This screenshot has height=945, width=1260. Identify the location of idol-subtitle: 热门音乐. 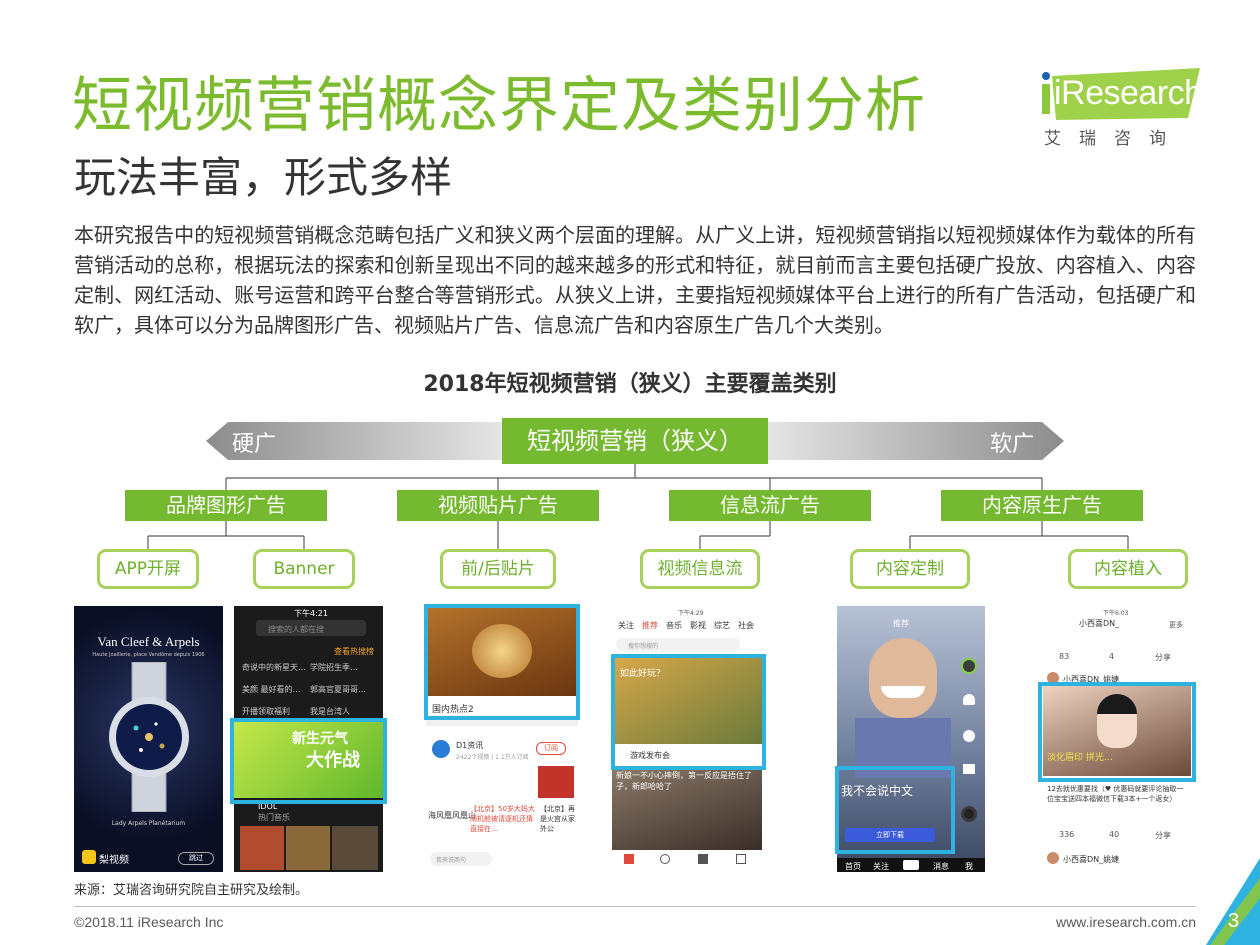
(274, 817).